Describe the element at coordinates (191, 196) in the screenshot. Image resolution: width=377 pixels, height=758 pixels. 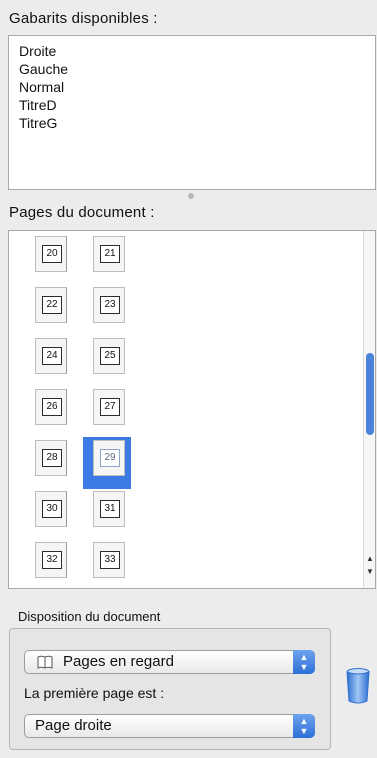
I see `splitter-handle` at that location.